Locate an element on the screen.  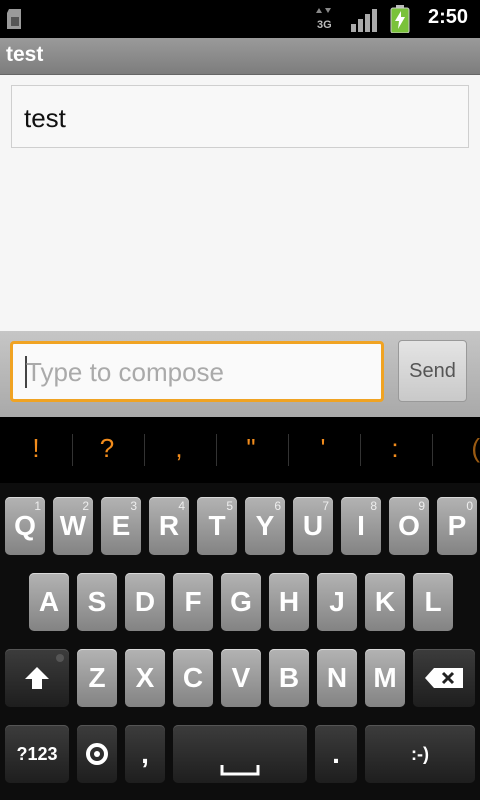
key-y: 6Y is located at coordinates (265, 526).